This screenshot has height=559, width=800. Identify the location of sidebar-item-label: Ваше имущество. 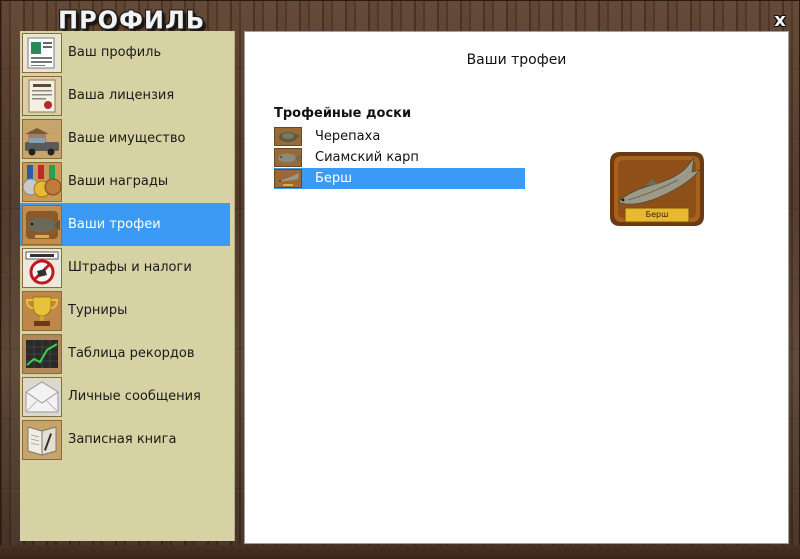
(127, 138).